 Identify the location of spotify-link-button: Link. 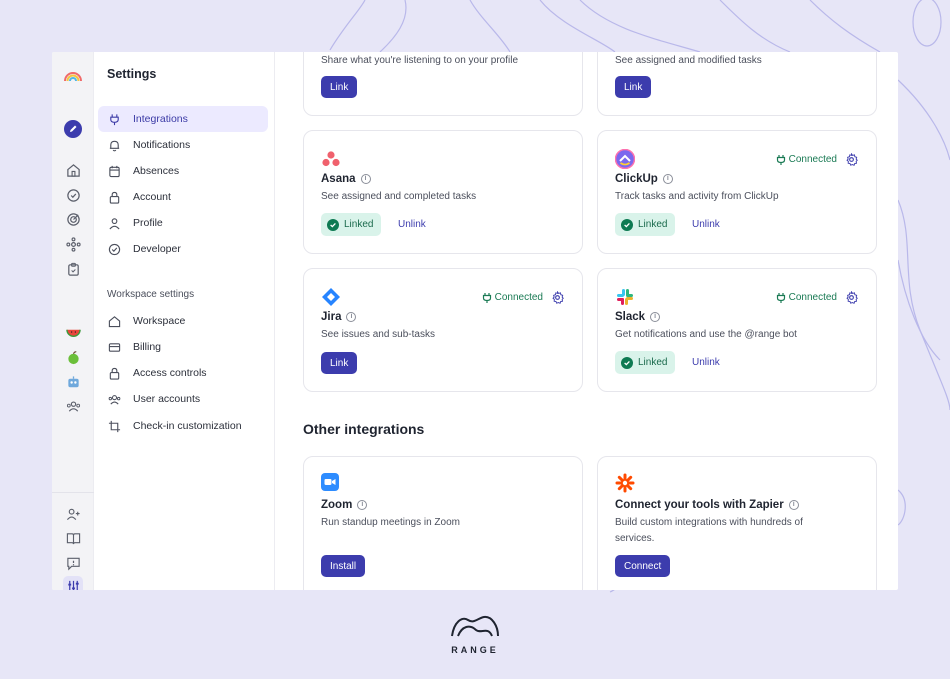
(339, 87).